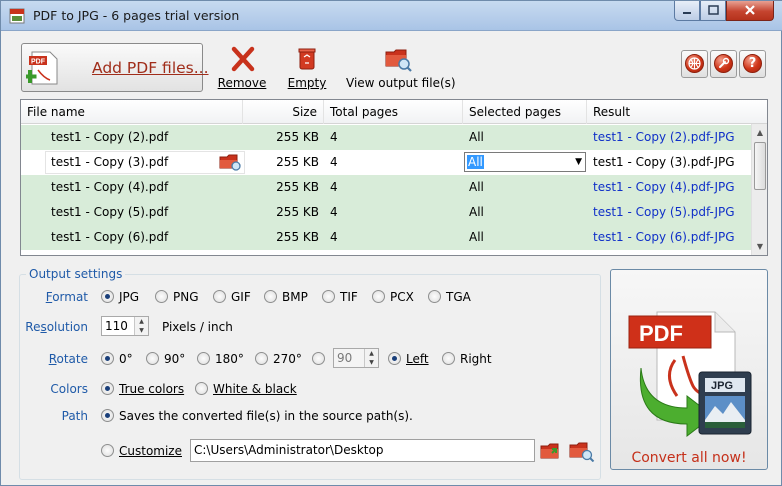  I want to click on result-link: test1 - Copy (6).pdf-JPG, so click(672, 237).